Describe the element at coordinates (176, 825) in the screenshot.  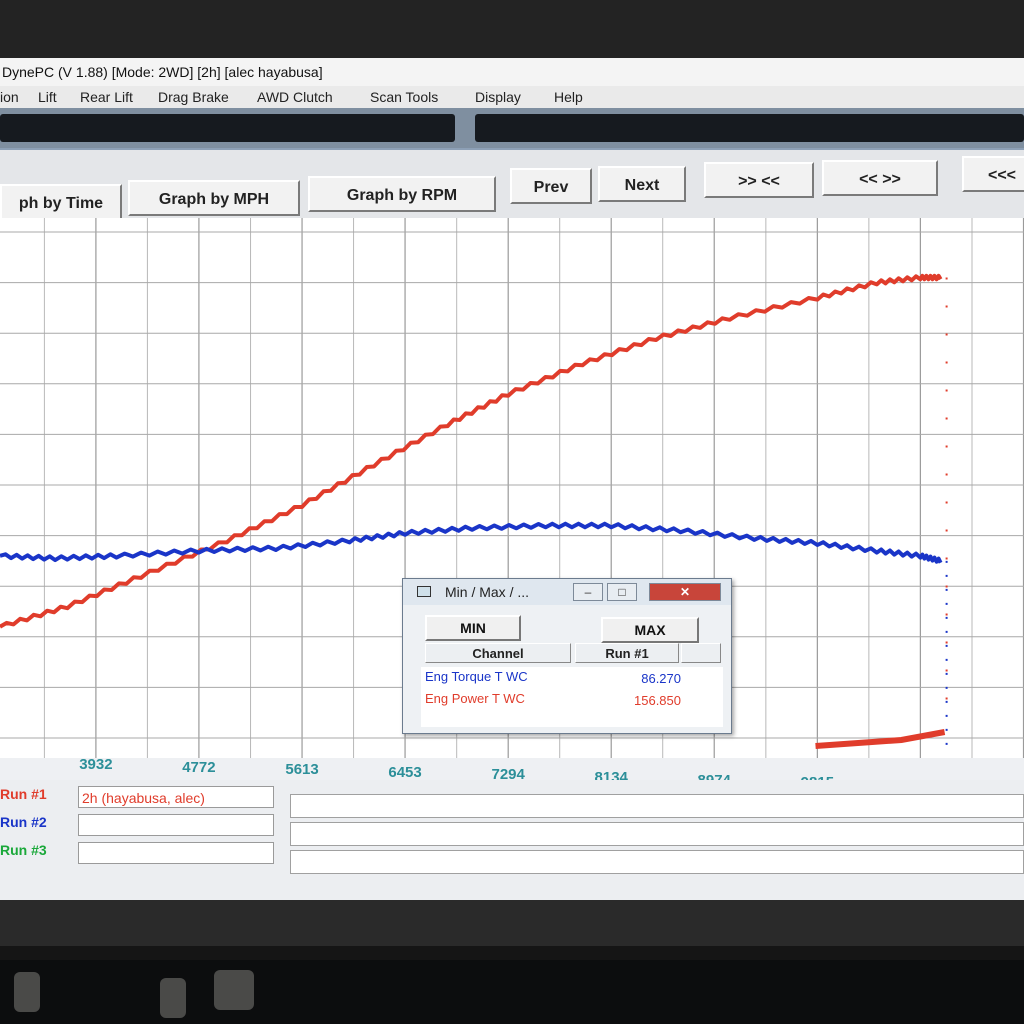
I see `run-2-field` at that location.